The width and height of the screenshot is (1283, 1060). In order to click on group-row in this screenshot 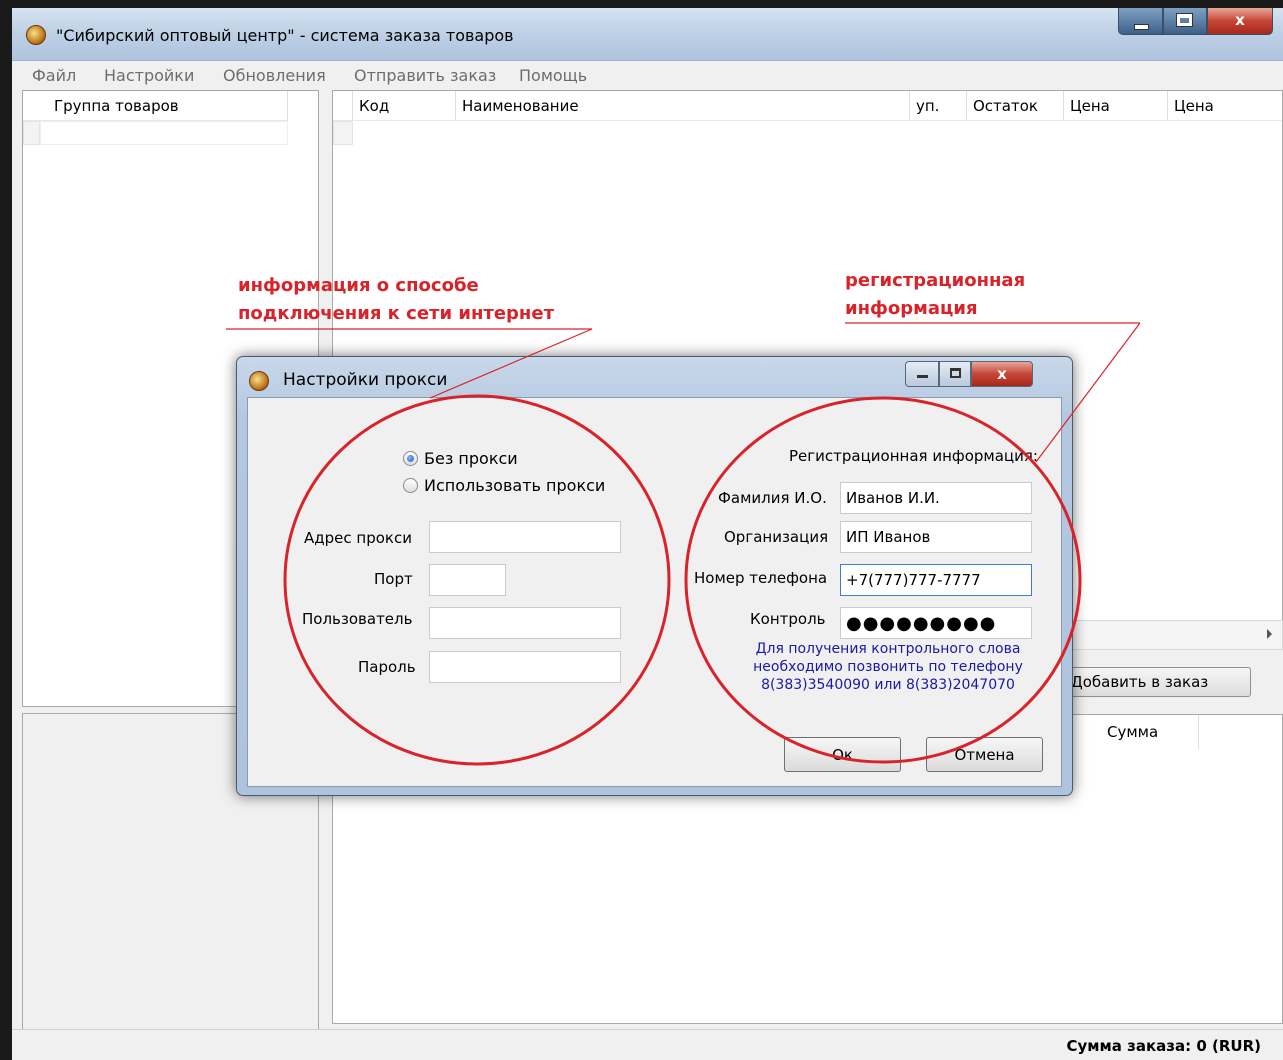, I will do `click(164, 133)`.